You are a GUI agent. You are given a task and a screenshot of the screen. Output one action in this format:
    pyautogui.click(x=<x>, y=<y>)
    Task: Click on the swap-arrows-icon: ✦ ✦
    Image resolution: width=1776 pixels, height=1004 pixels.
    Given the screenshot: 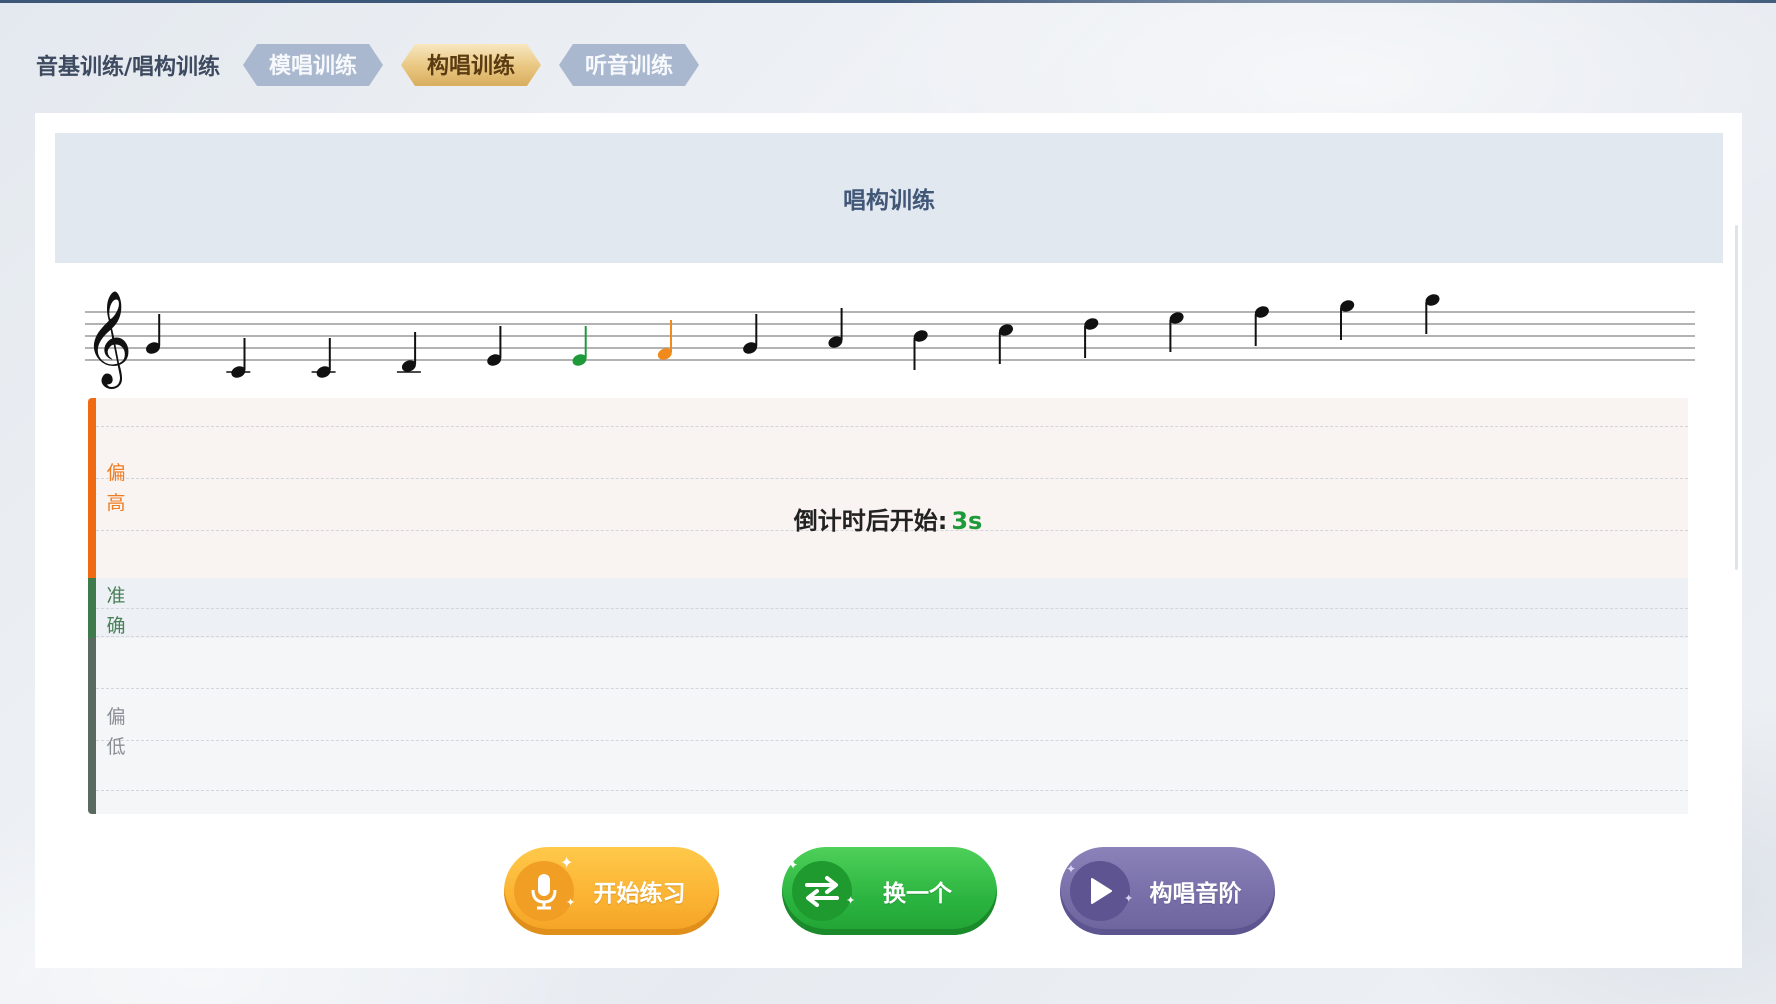 What is the action you would take?
    pyautogui.click(x=822, y=889)
    